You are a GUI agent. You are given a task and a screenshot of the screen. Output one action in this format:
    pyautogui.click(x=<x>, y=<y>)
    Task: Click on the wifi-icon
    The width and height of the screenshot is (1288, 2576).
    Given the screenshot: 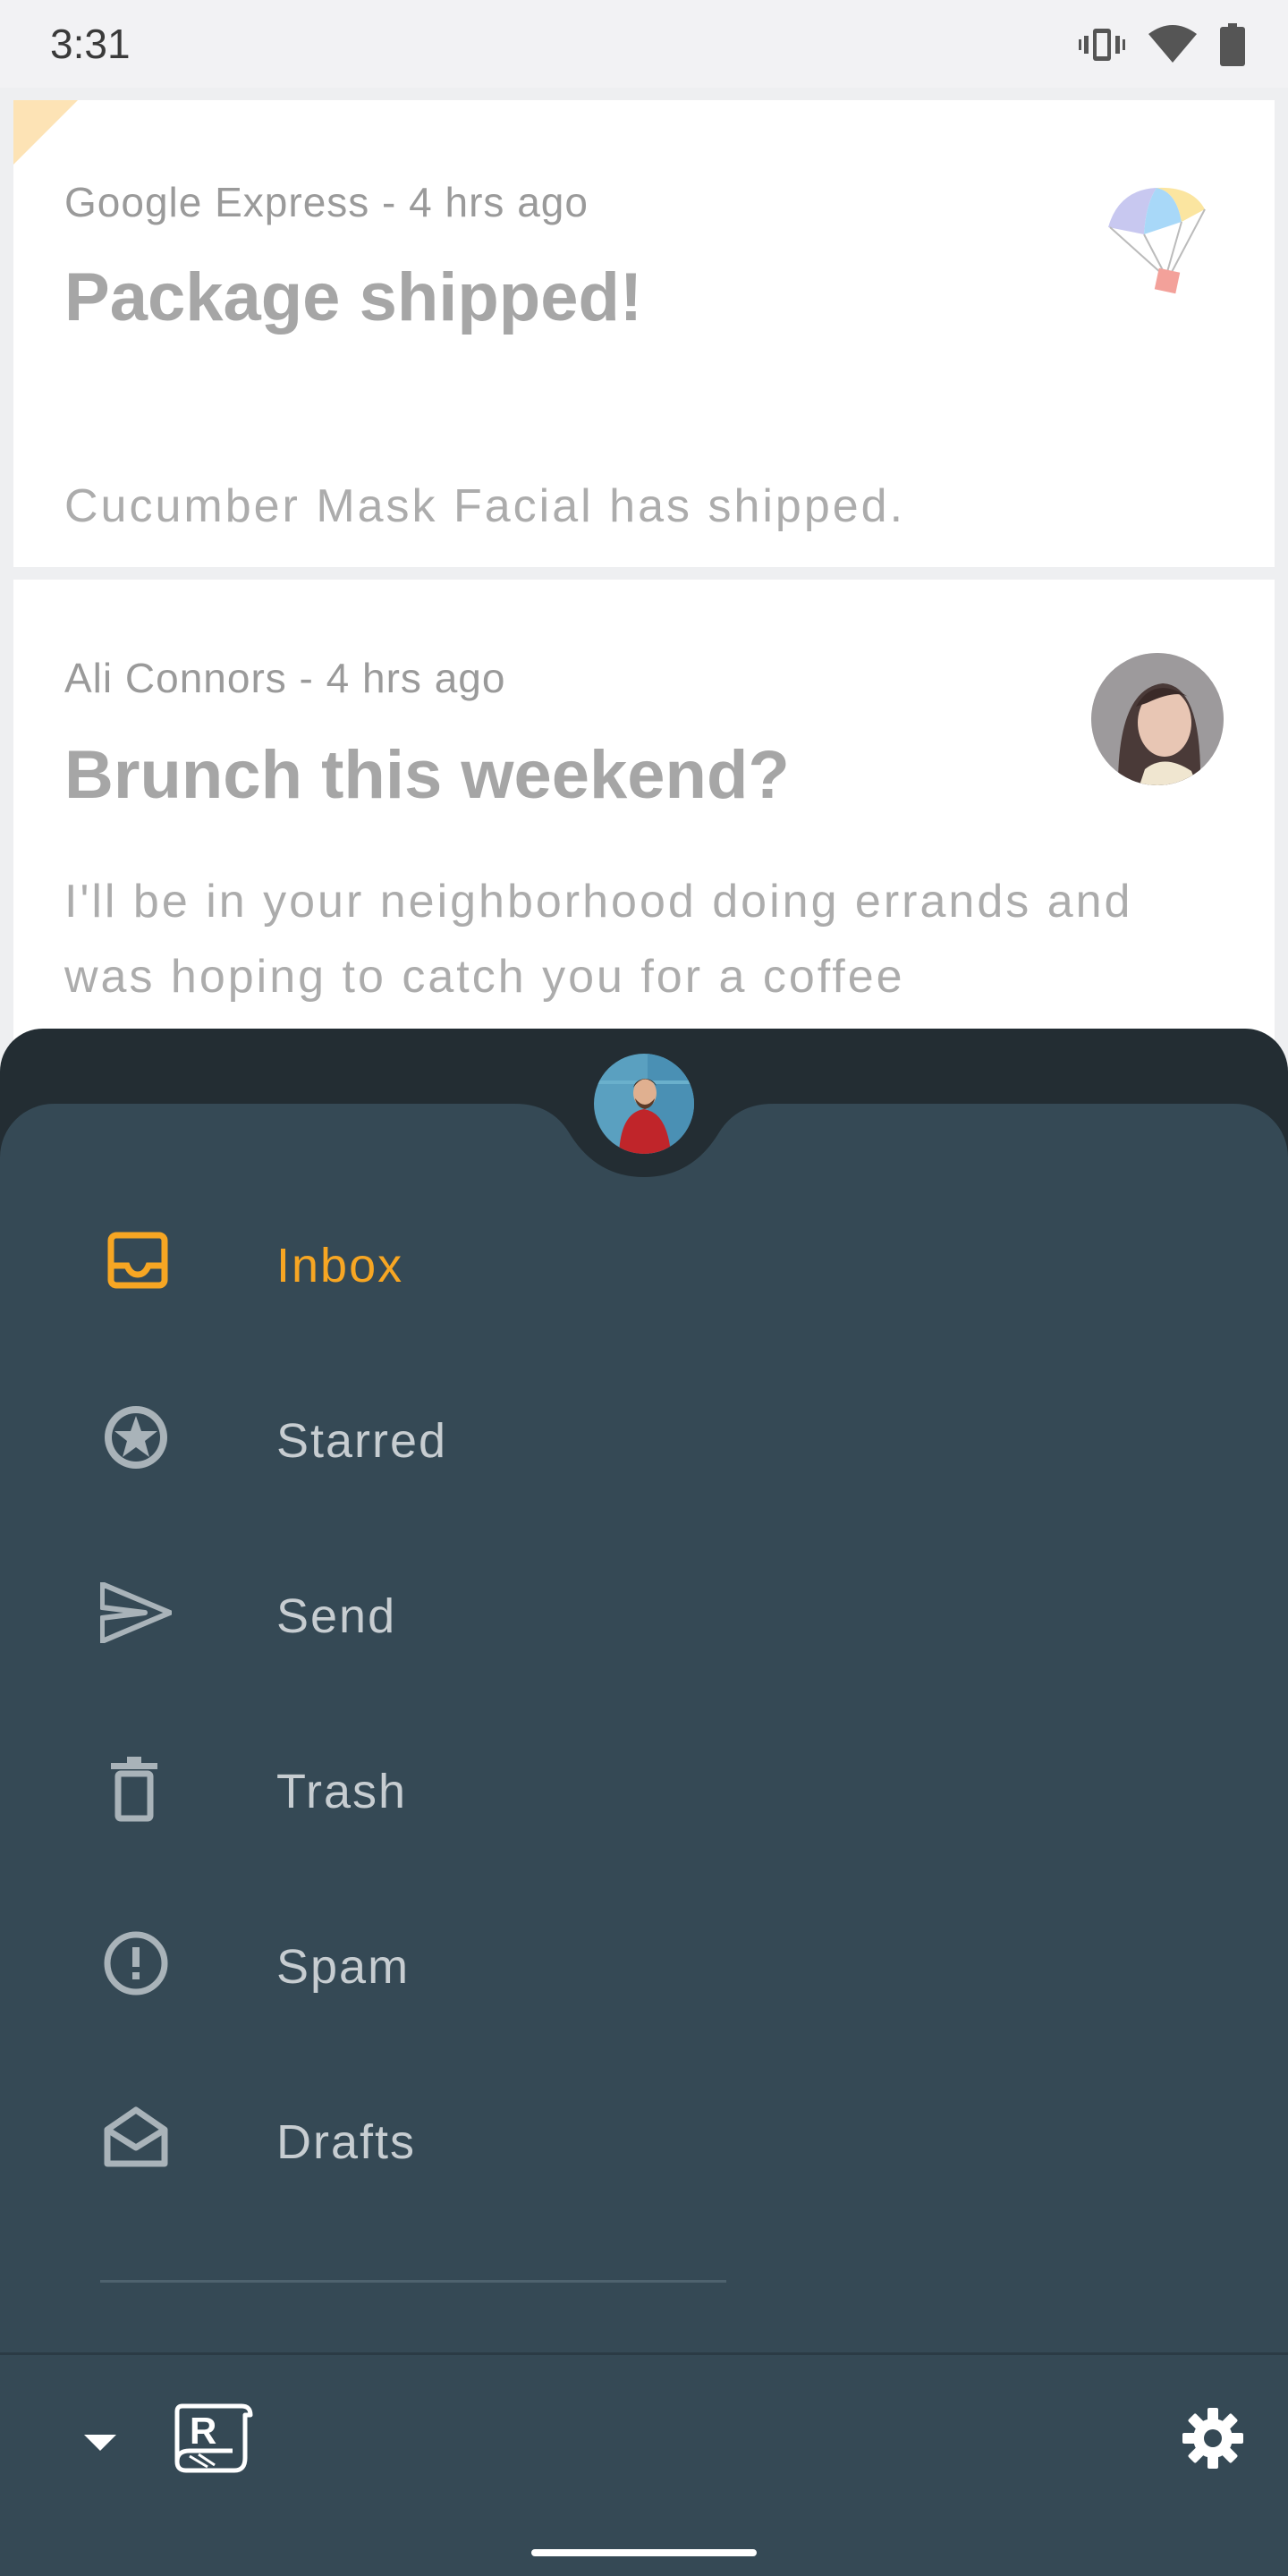 What is the action you would take?
    pyautogui.click(x=1172, y=44)
    